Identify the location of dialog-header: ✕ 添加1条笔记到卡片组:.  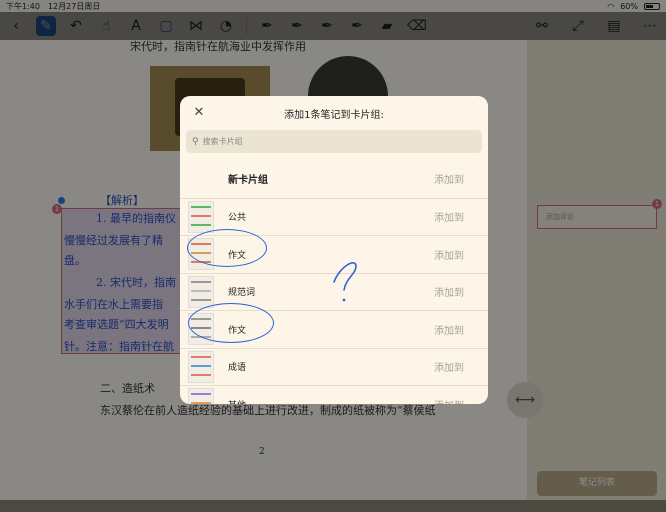
(334, 113).